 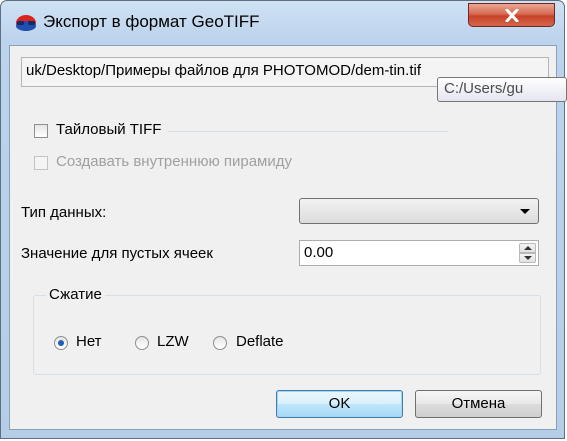 I want to click on compression-none-radio, so click(x=61, y=343).